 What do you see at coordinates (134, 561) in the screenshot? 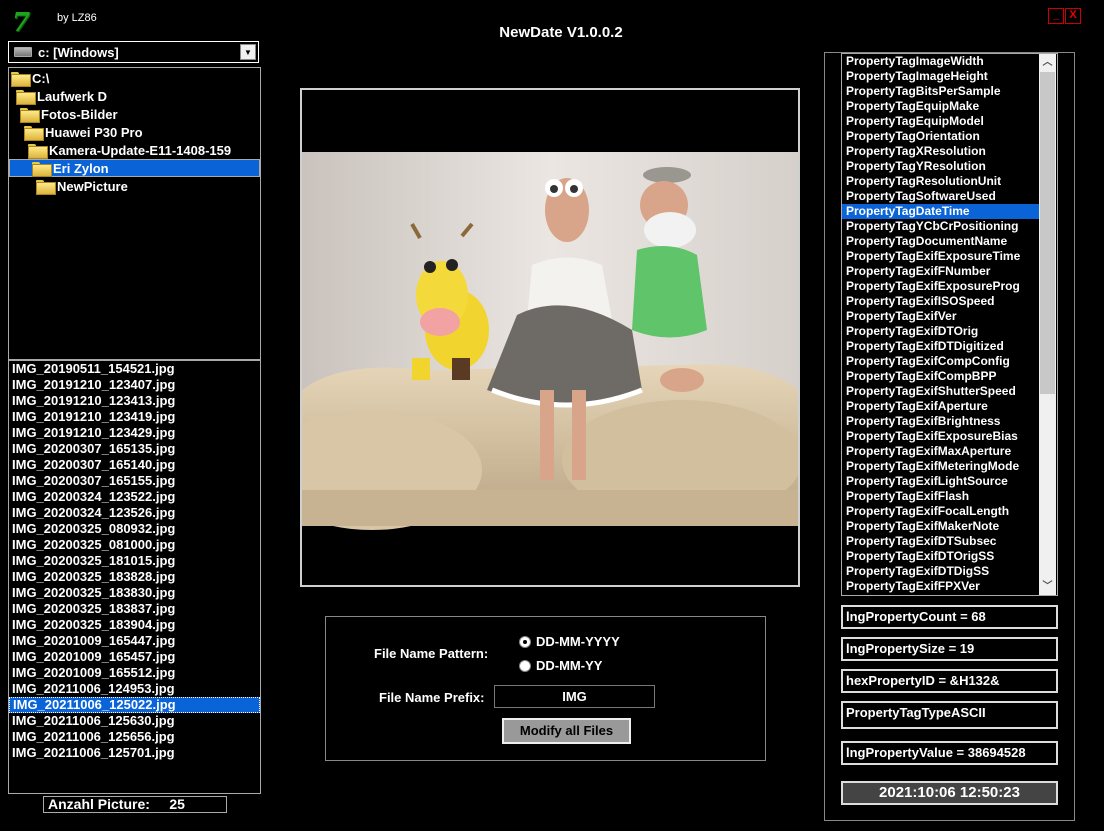
I see `file-list-item: IMG_20200325_181015.jpg` at bounding box center [134, 561].